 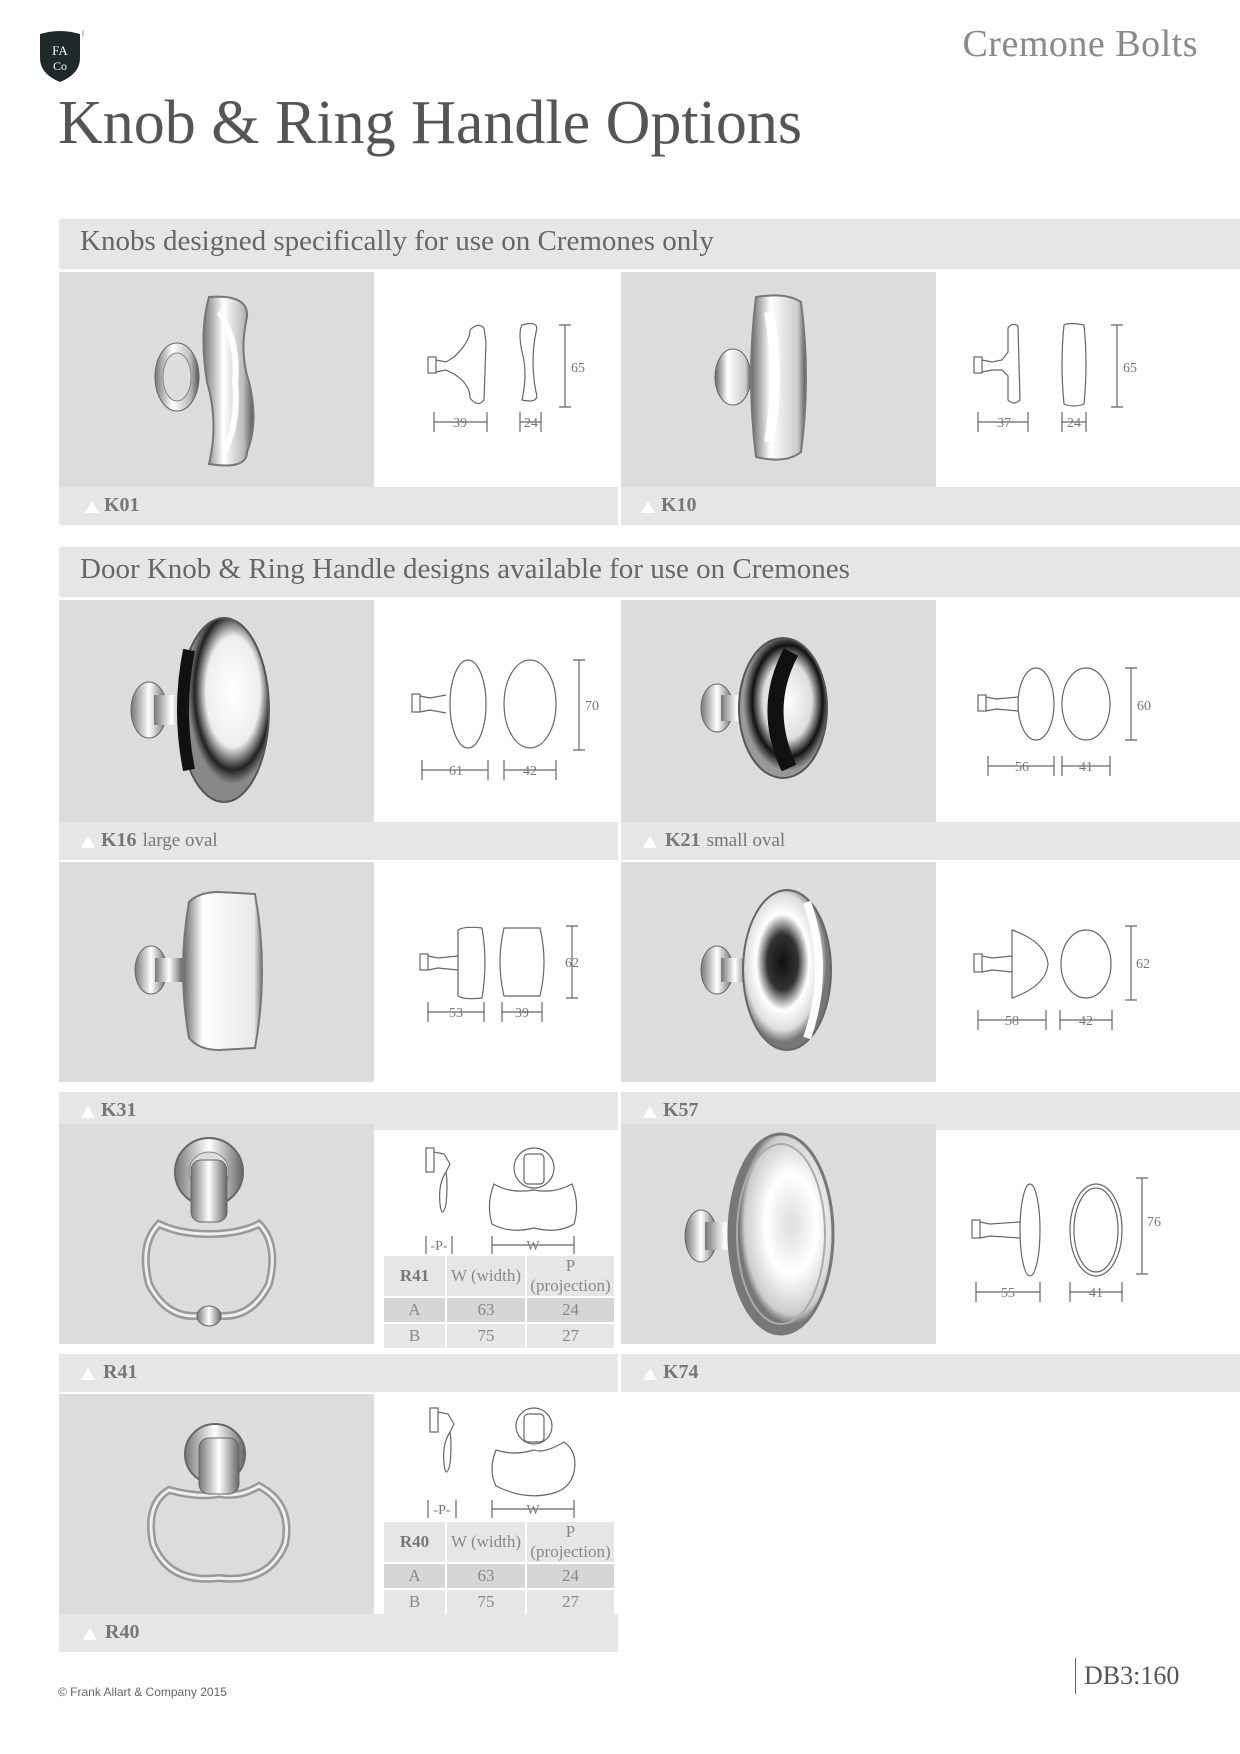 What do you see at coordinates (778, 379) in the screenshot?
I see `product-photo-k10` at bounding box center [778, 379].